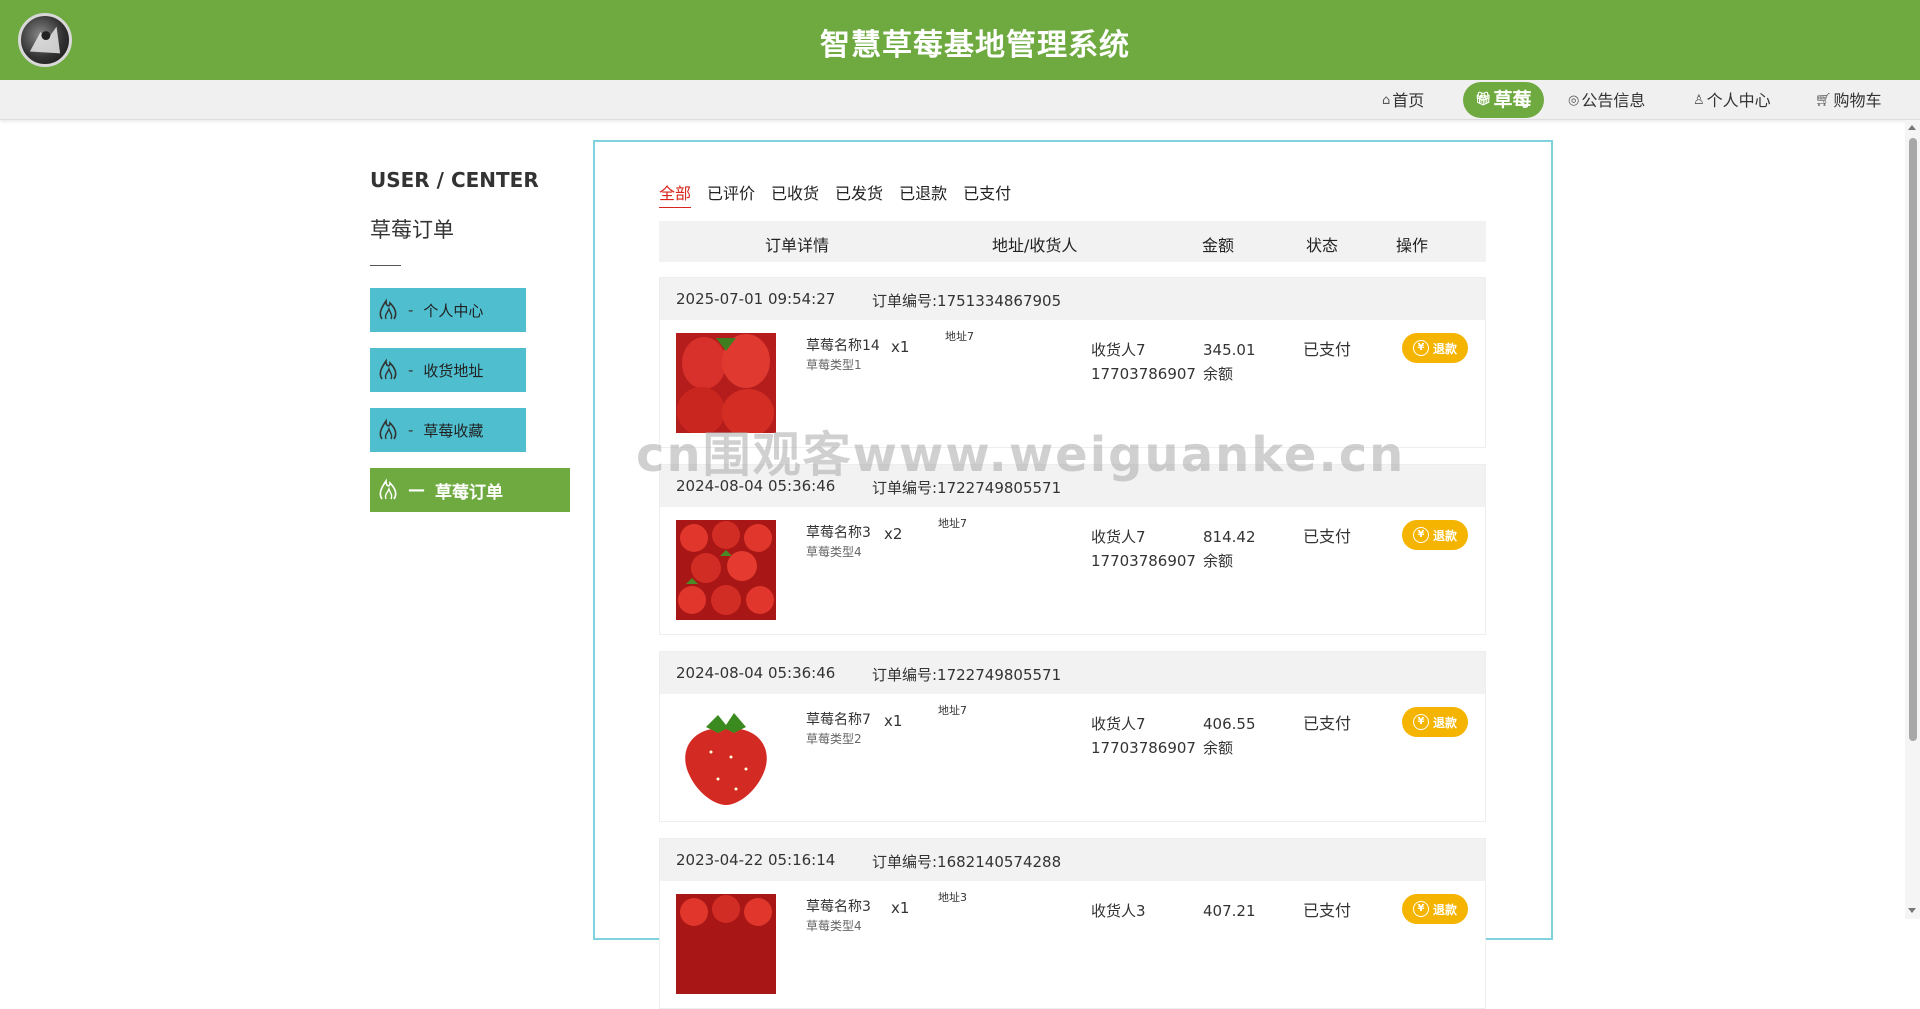 This screenshot has width=1920, height=1009. I want to click on nav-notice: ◎ 公告信息, so click(1606, 101).